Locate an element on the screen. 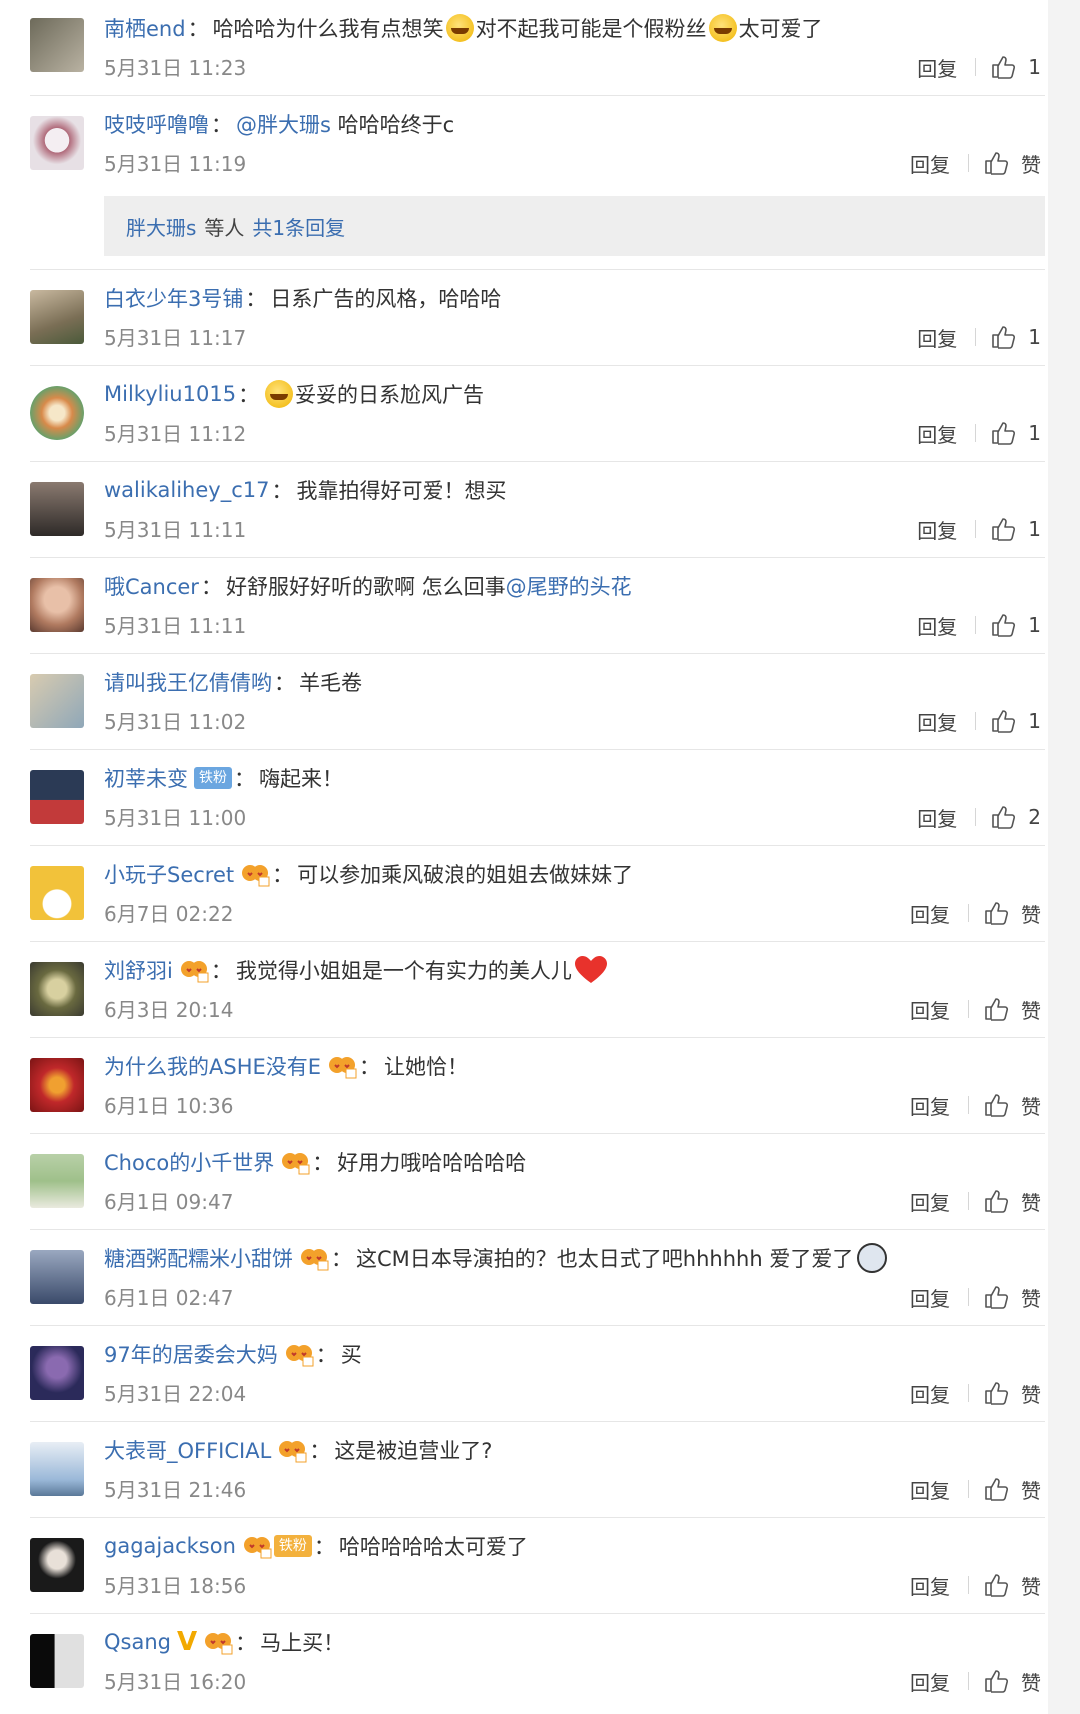  username-link: 哦Cancer is located at coordinates (151, 586).